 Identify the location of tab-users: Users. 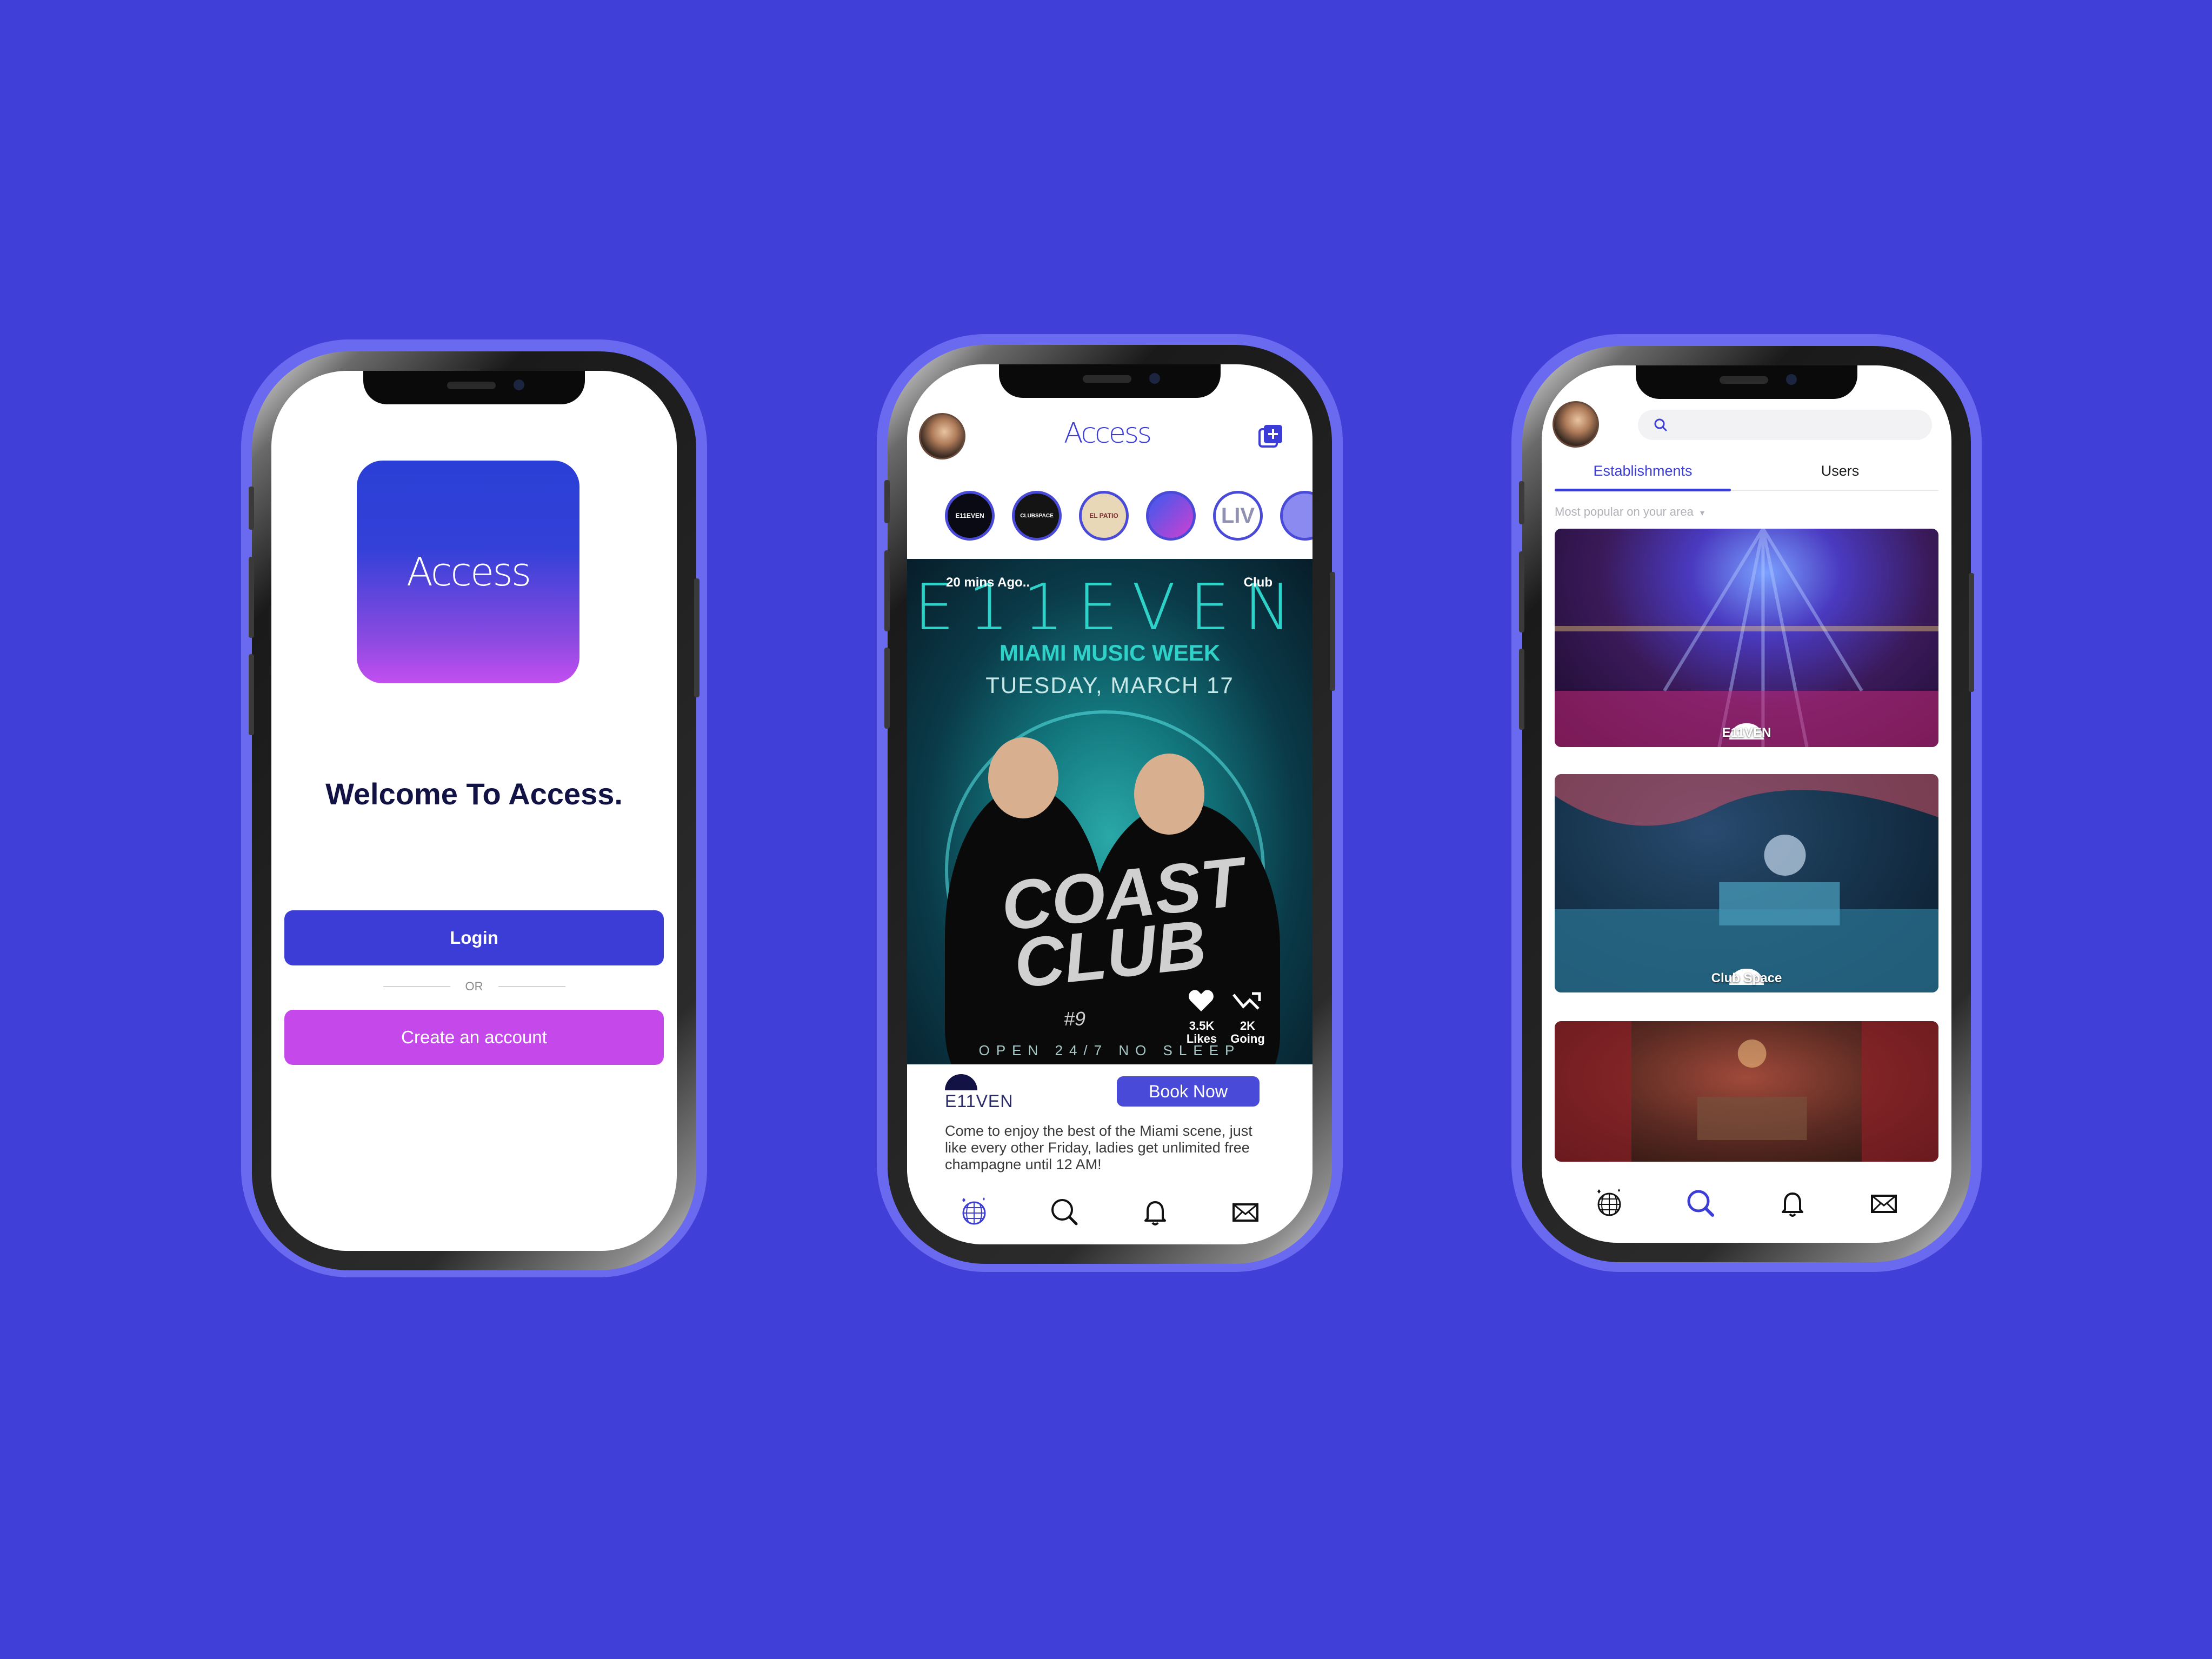
(1840, 471).